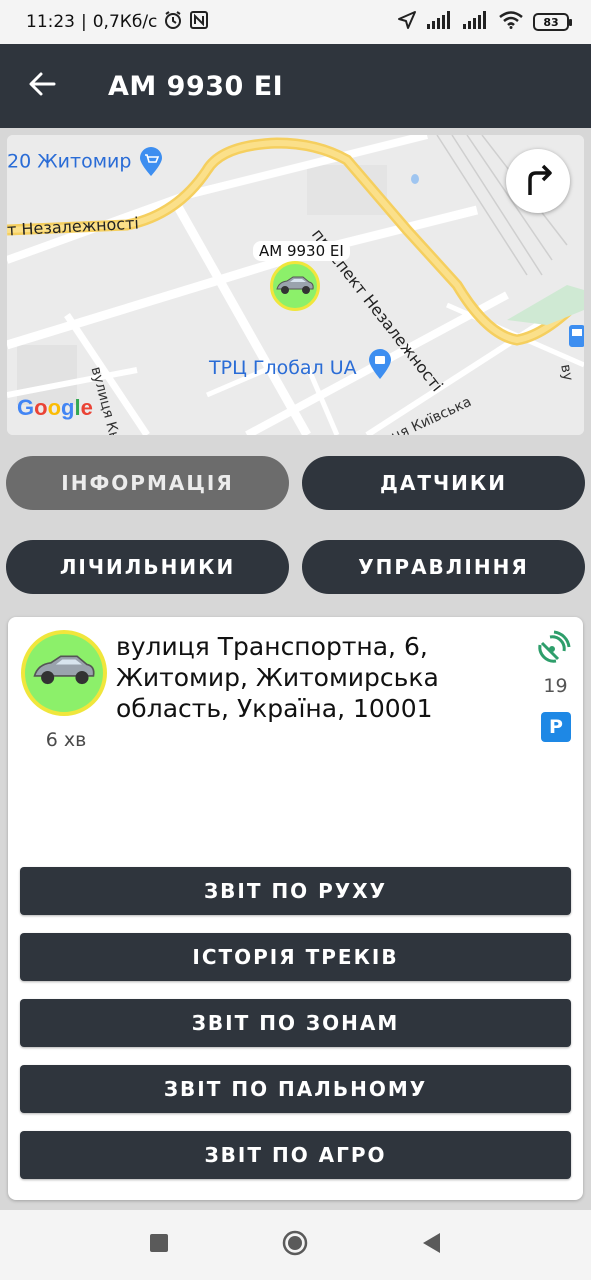  I want to click on report-movement-button: ЗВІТ ПО РУХУ, so click(295, 891).